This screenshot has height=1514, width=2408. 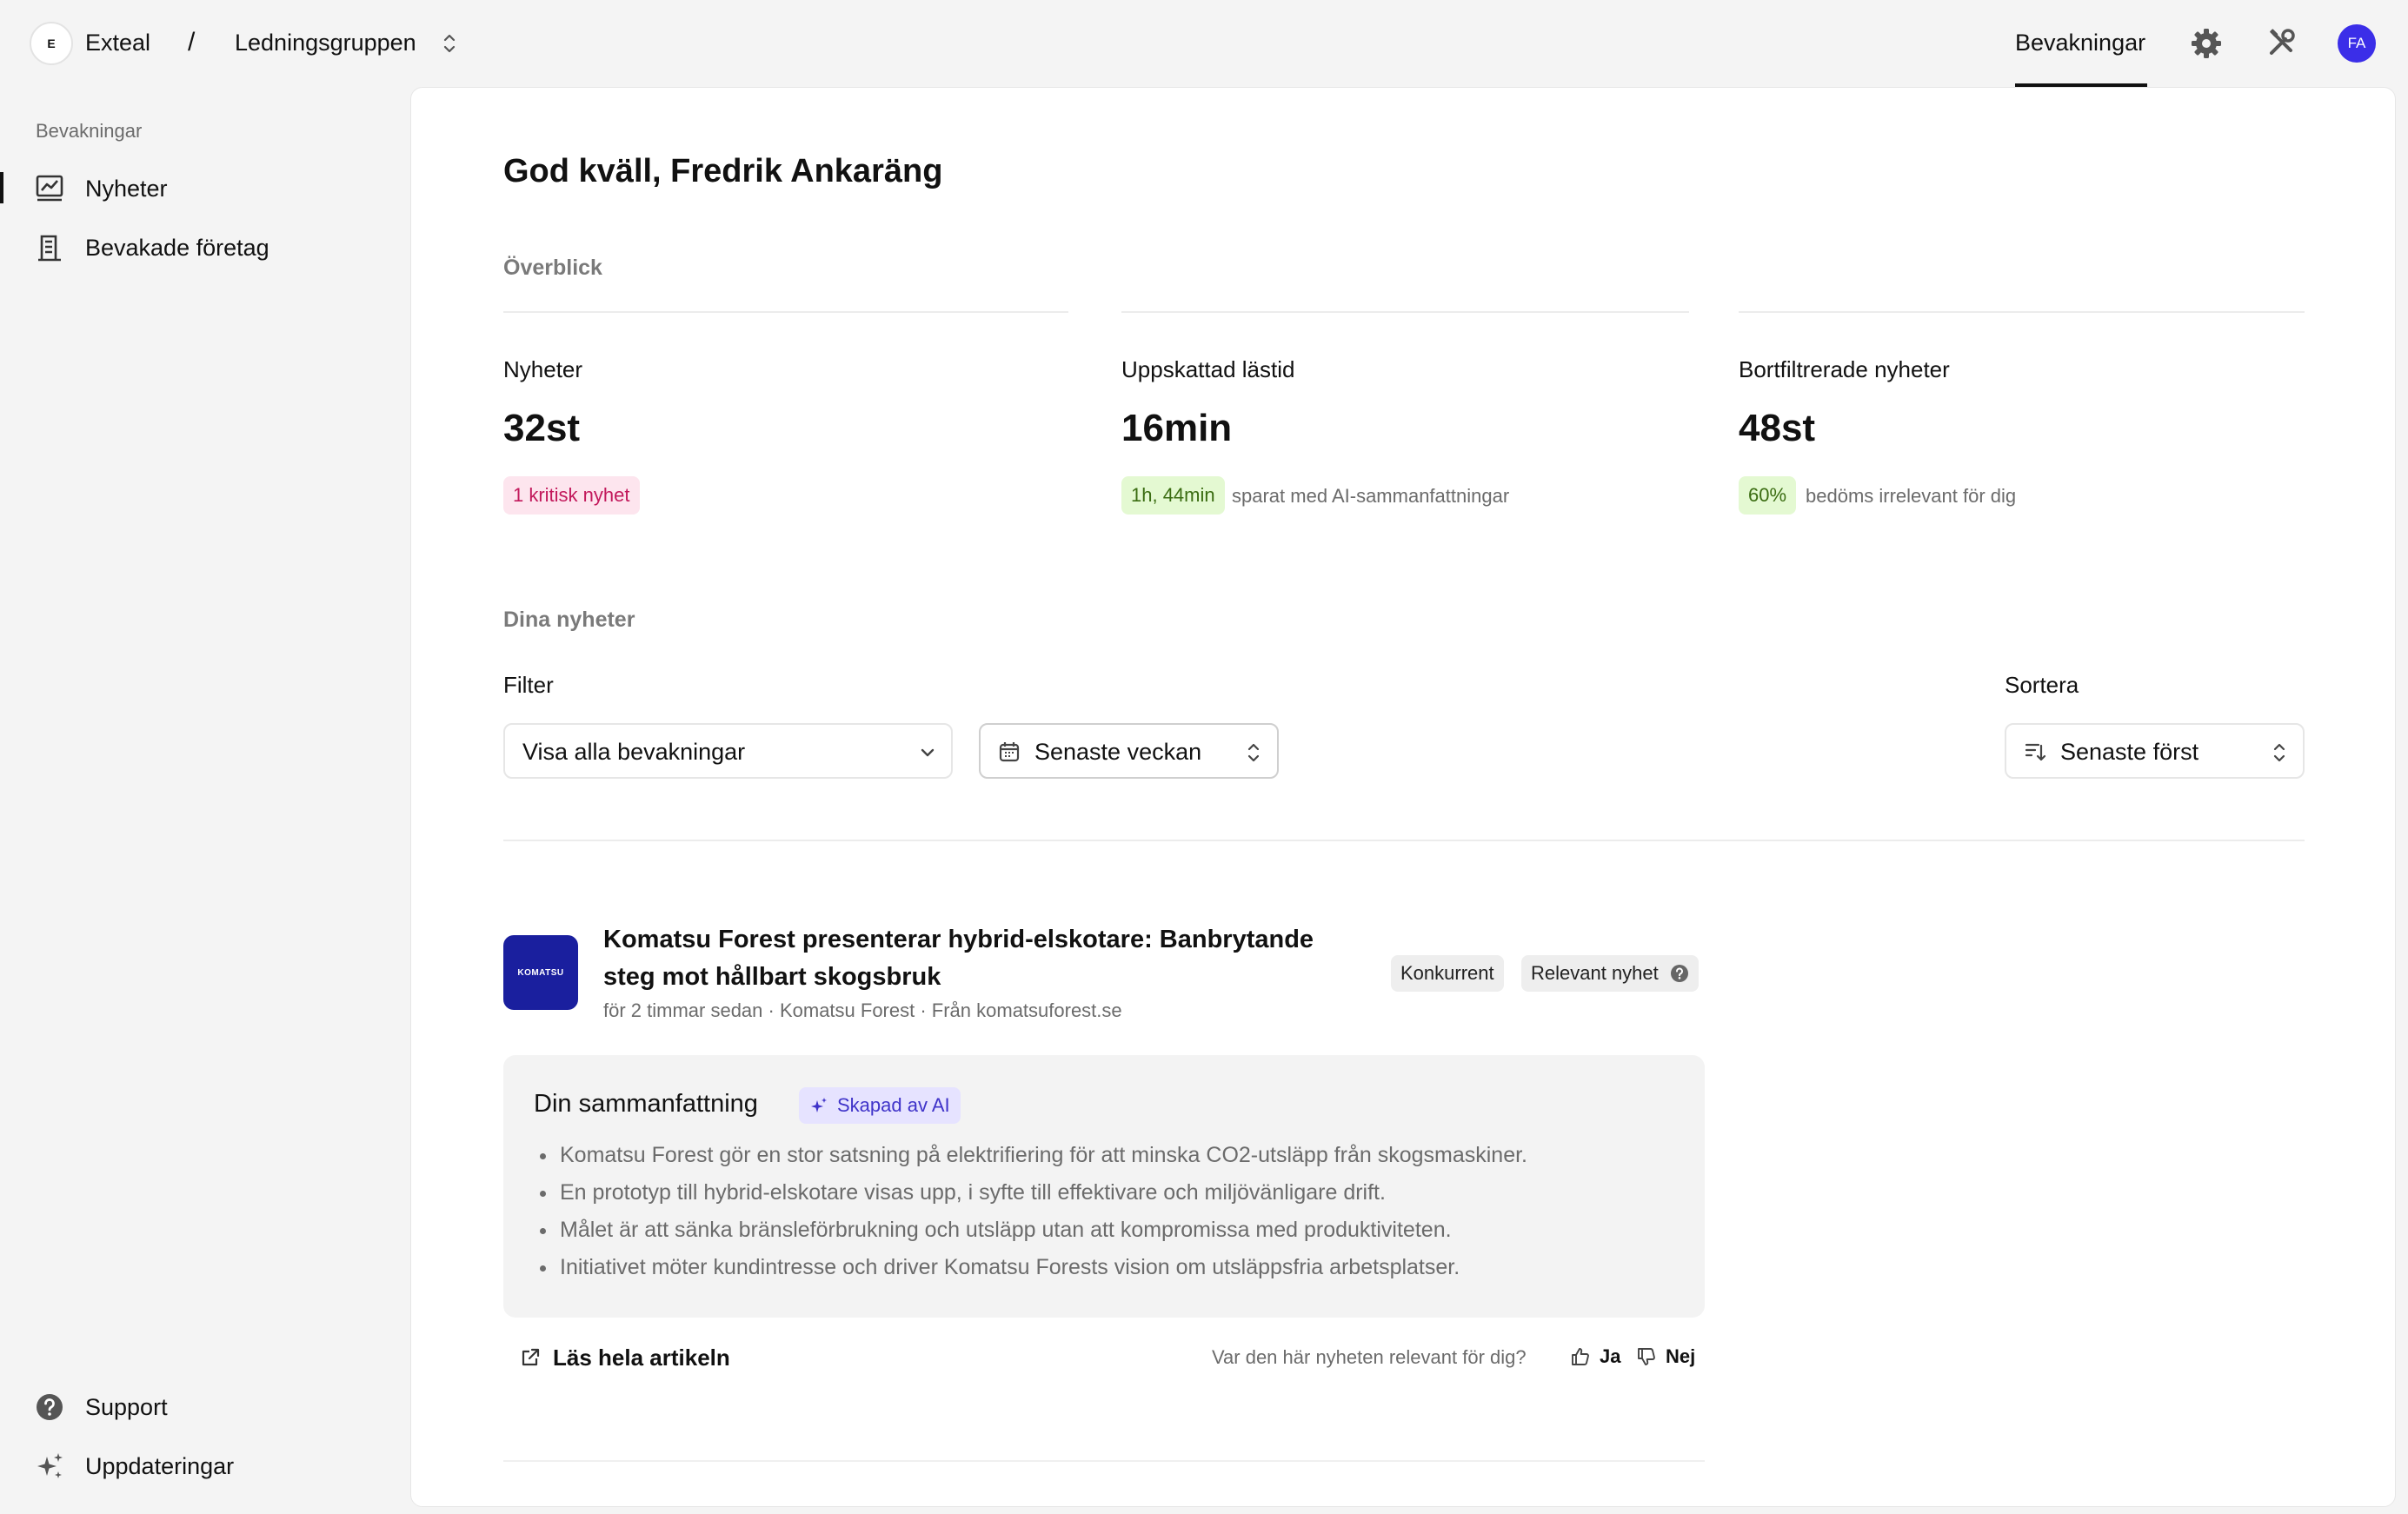 I want to click on read-link-label: Läs hela artikeln, so click(x=641, y=1357).